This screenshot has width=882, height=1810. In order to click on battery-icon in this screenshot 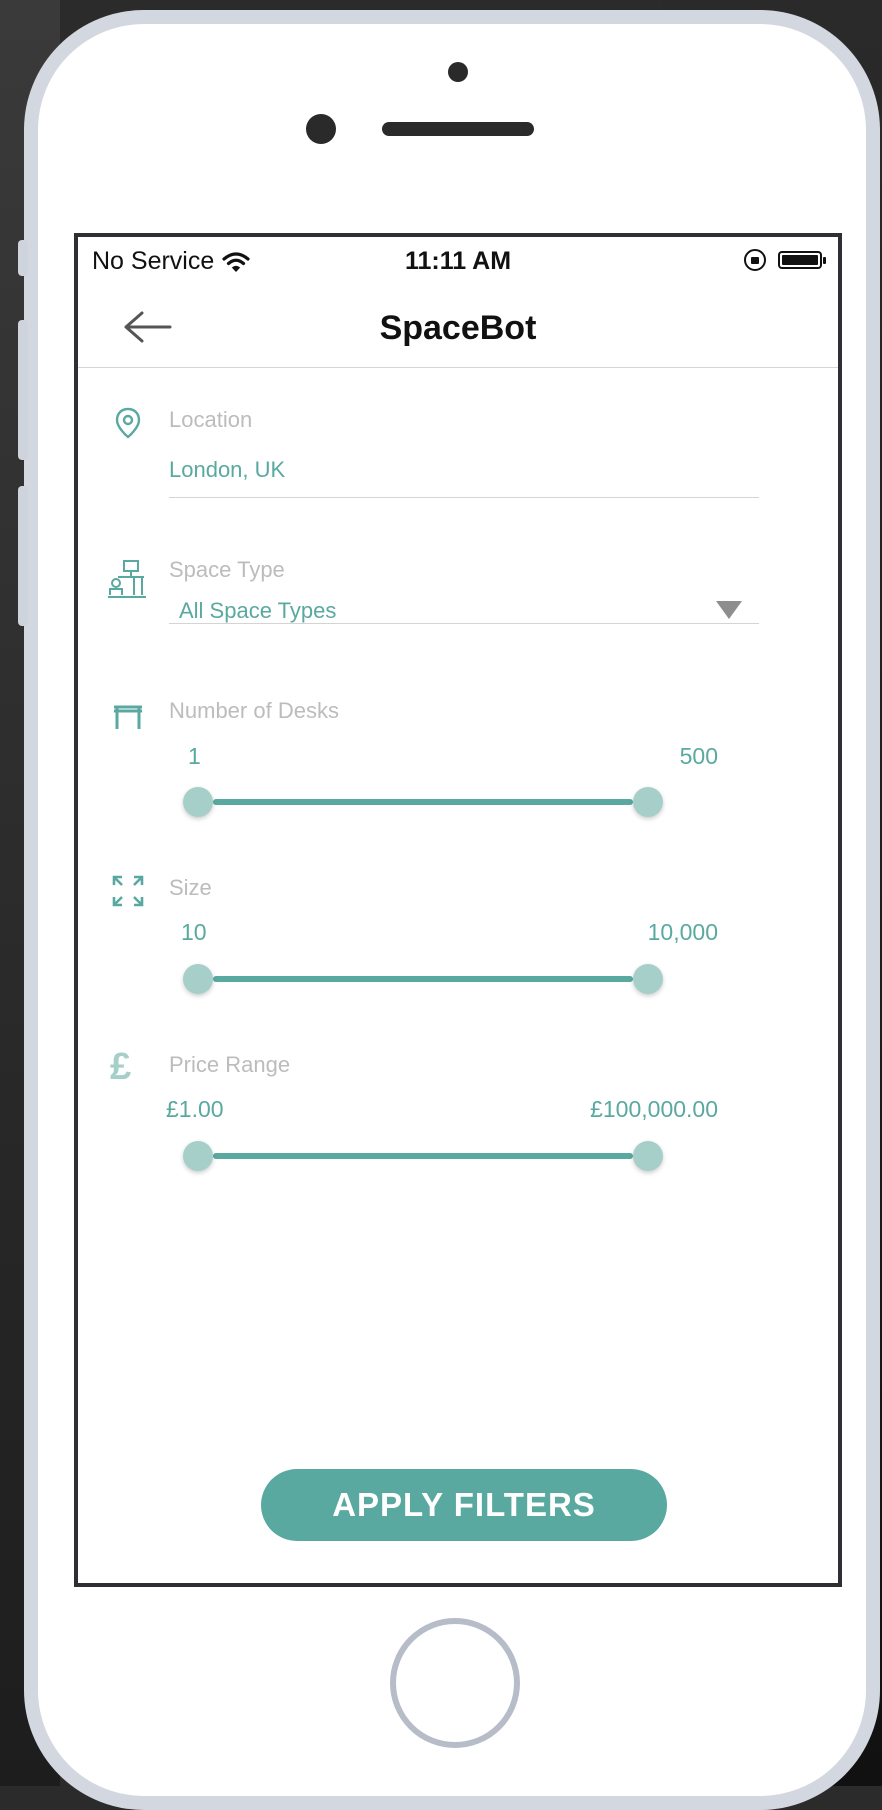, I will do `click(802, 260)`.